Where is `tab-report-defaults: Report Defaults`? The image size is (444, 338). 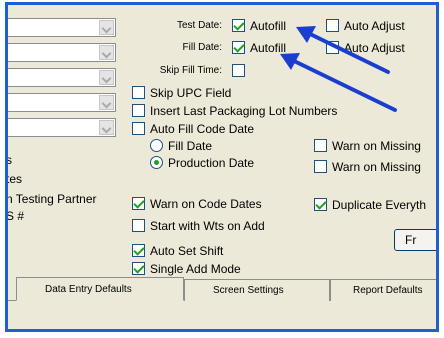 tab-report-defaults: Report Defaults is located at coordinates (383, 290).